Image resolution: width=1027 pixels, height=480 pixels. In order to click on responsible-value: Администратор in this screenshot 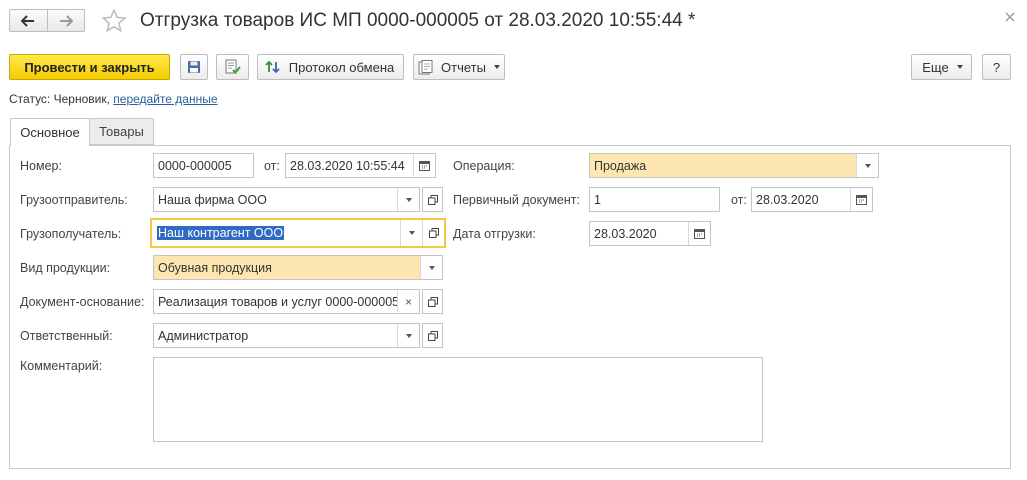, I will do `click(203, 335)`.